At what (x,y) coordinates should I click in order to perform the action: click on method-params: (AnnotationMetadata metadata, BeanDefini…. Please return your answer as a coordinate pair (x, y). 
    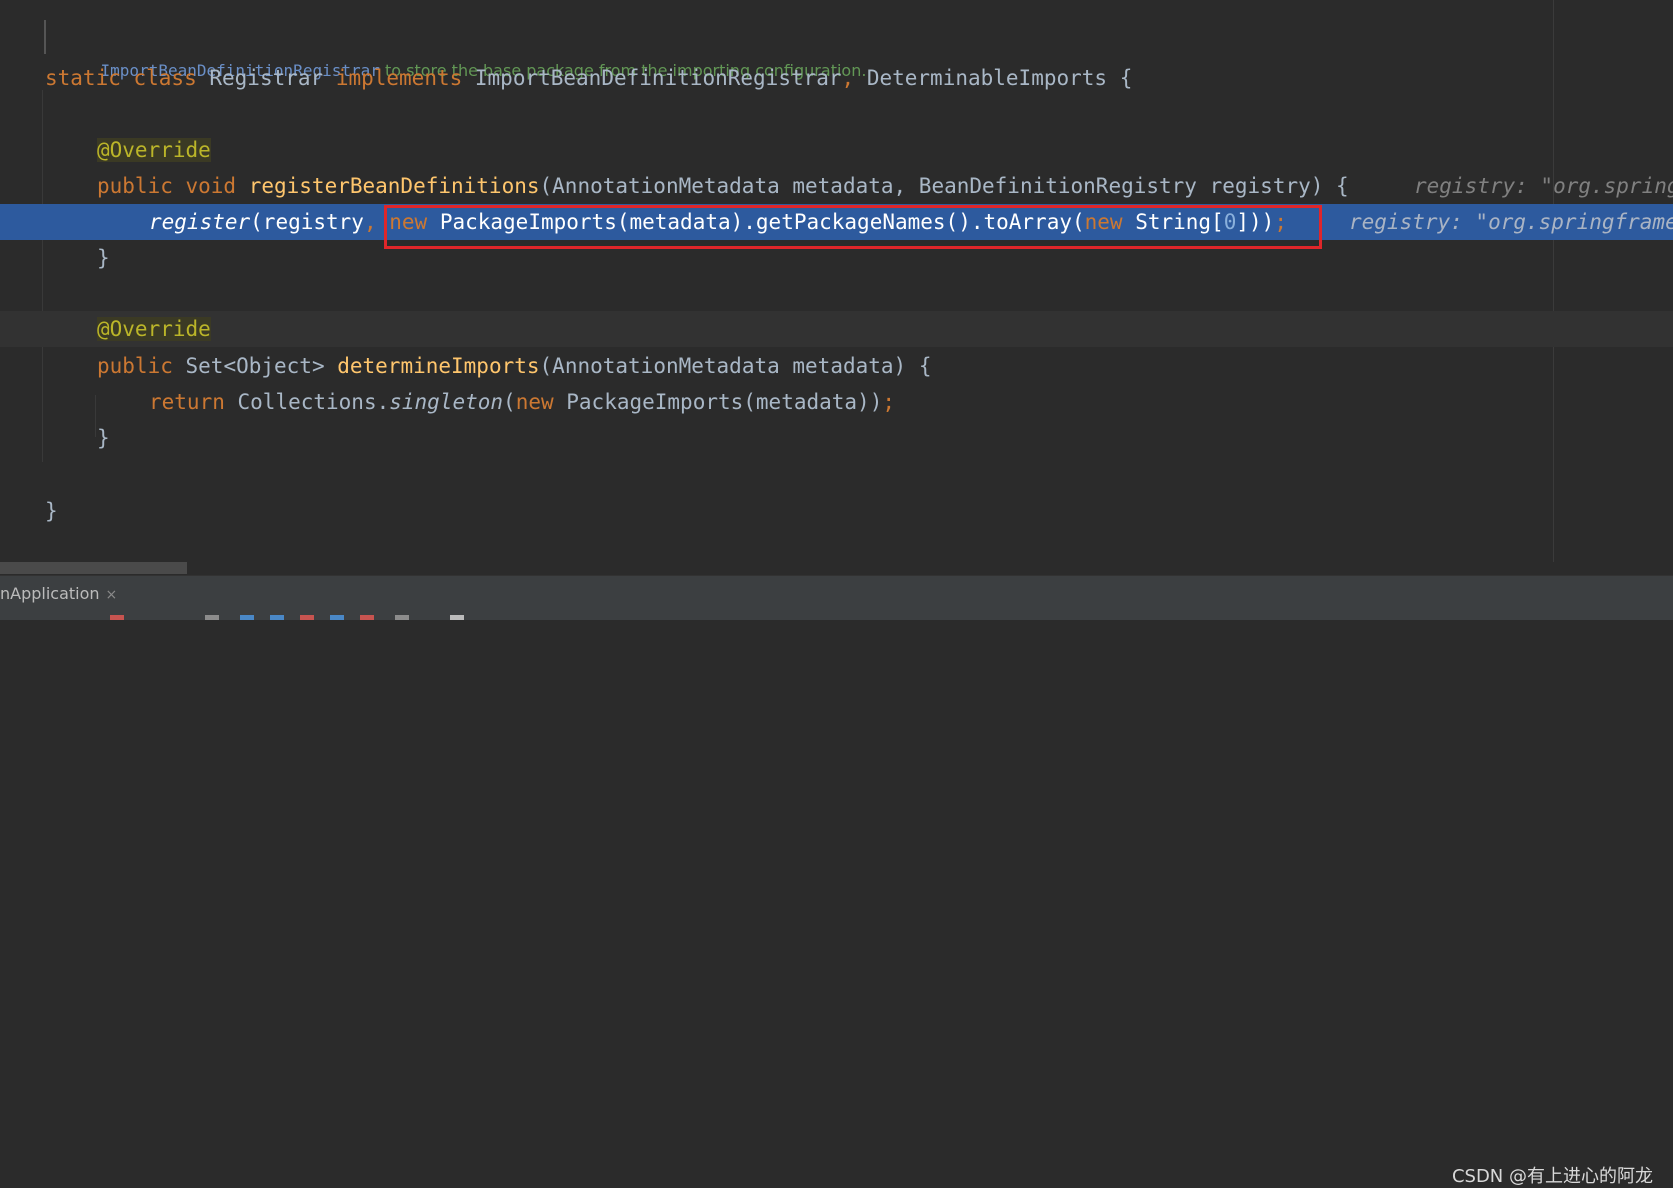
    Looking at the image, I should click on (944, 186).